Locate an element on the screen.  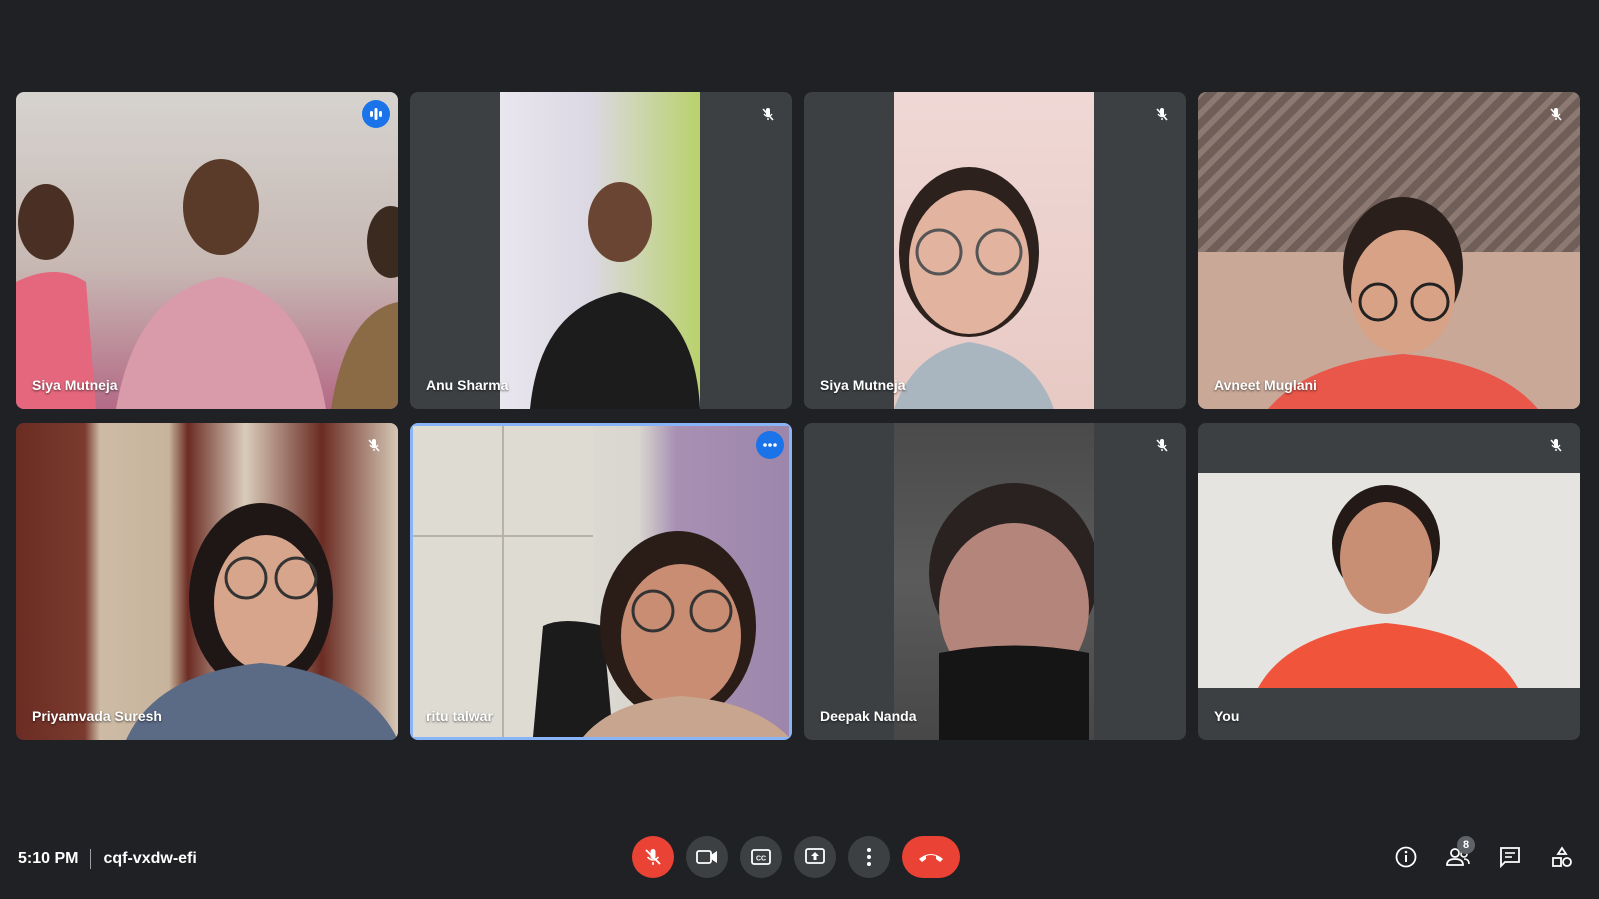
meeting-time: 5:10 PM is located at coordinates (48, 858).